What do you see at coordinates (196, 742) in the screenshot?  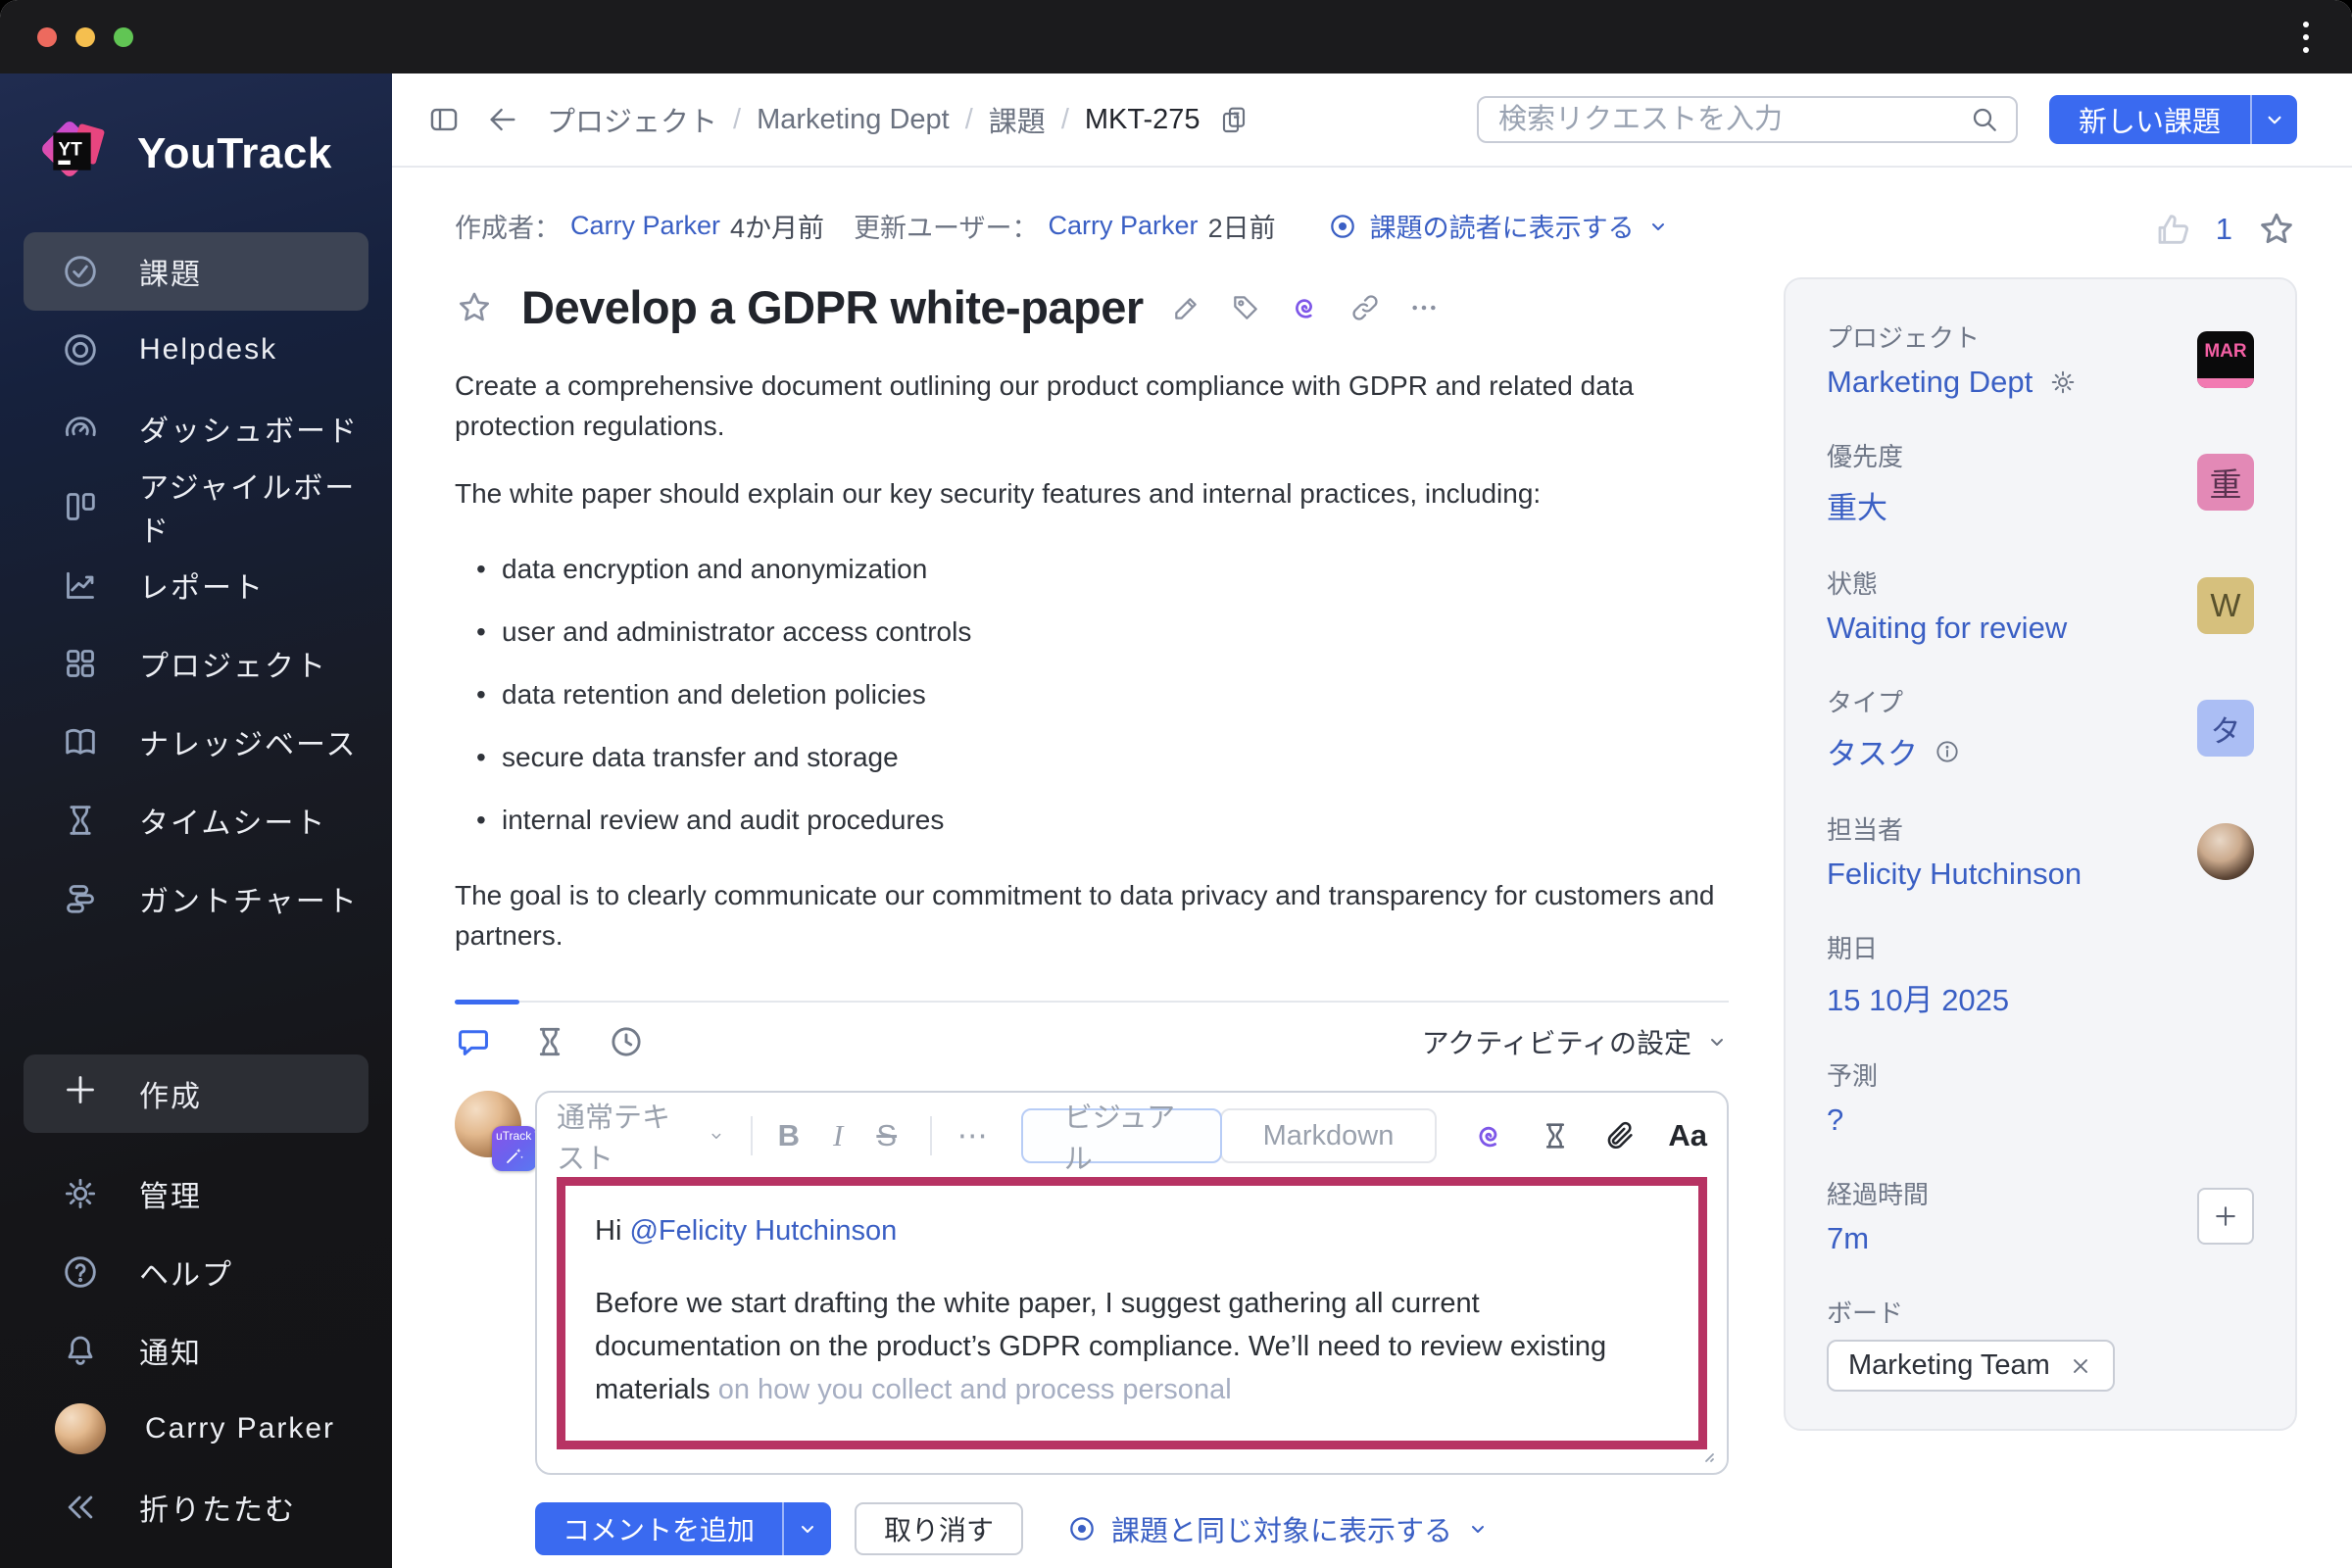 I see `sidebar-item-knowledge-base: ナレッジベース` at bounding box center [196, 742].